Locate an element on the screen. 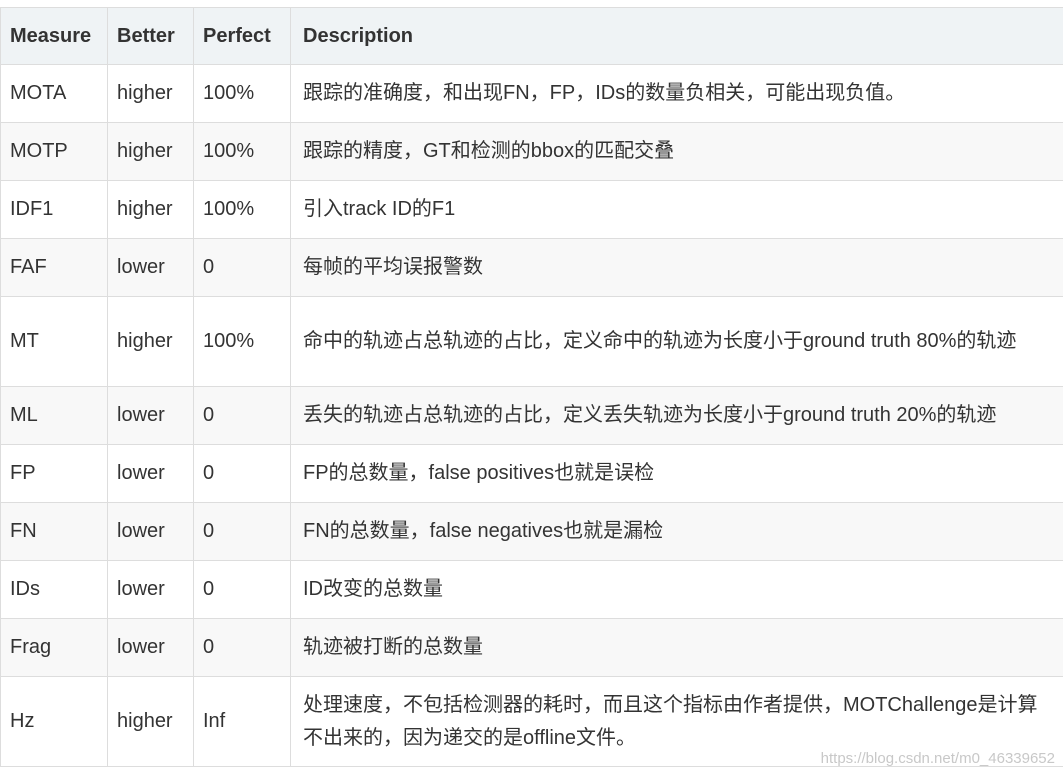 Image resolution: width=1063 pixels, height=775 pixels. cell-description: 跟踪的准确度，和出现FN，FP，IDs的数量负相关，可能出现负值。 is located at coordinates (676, 93).